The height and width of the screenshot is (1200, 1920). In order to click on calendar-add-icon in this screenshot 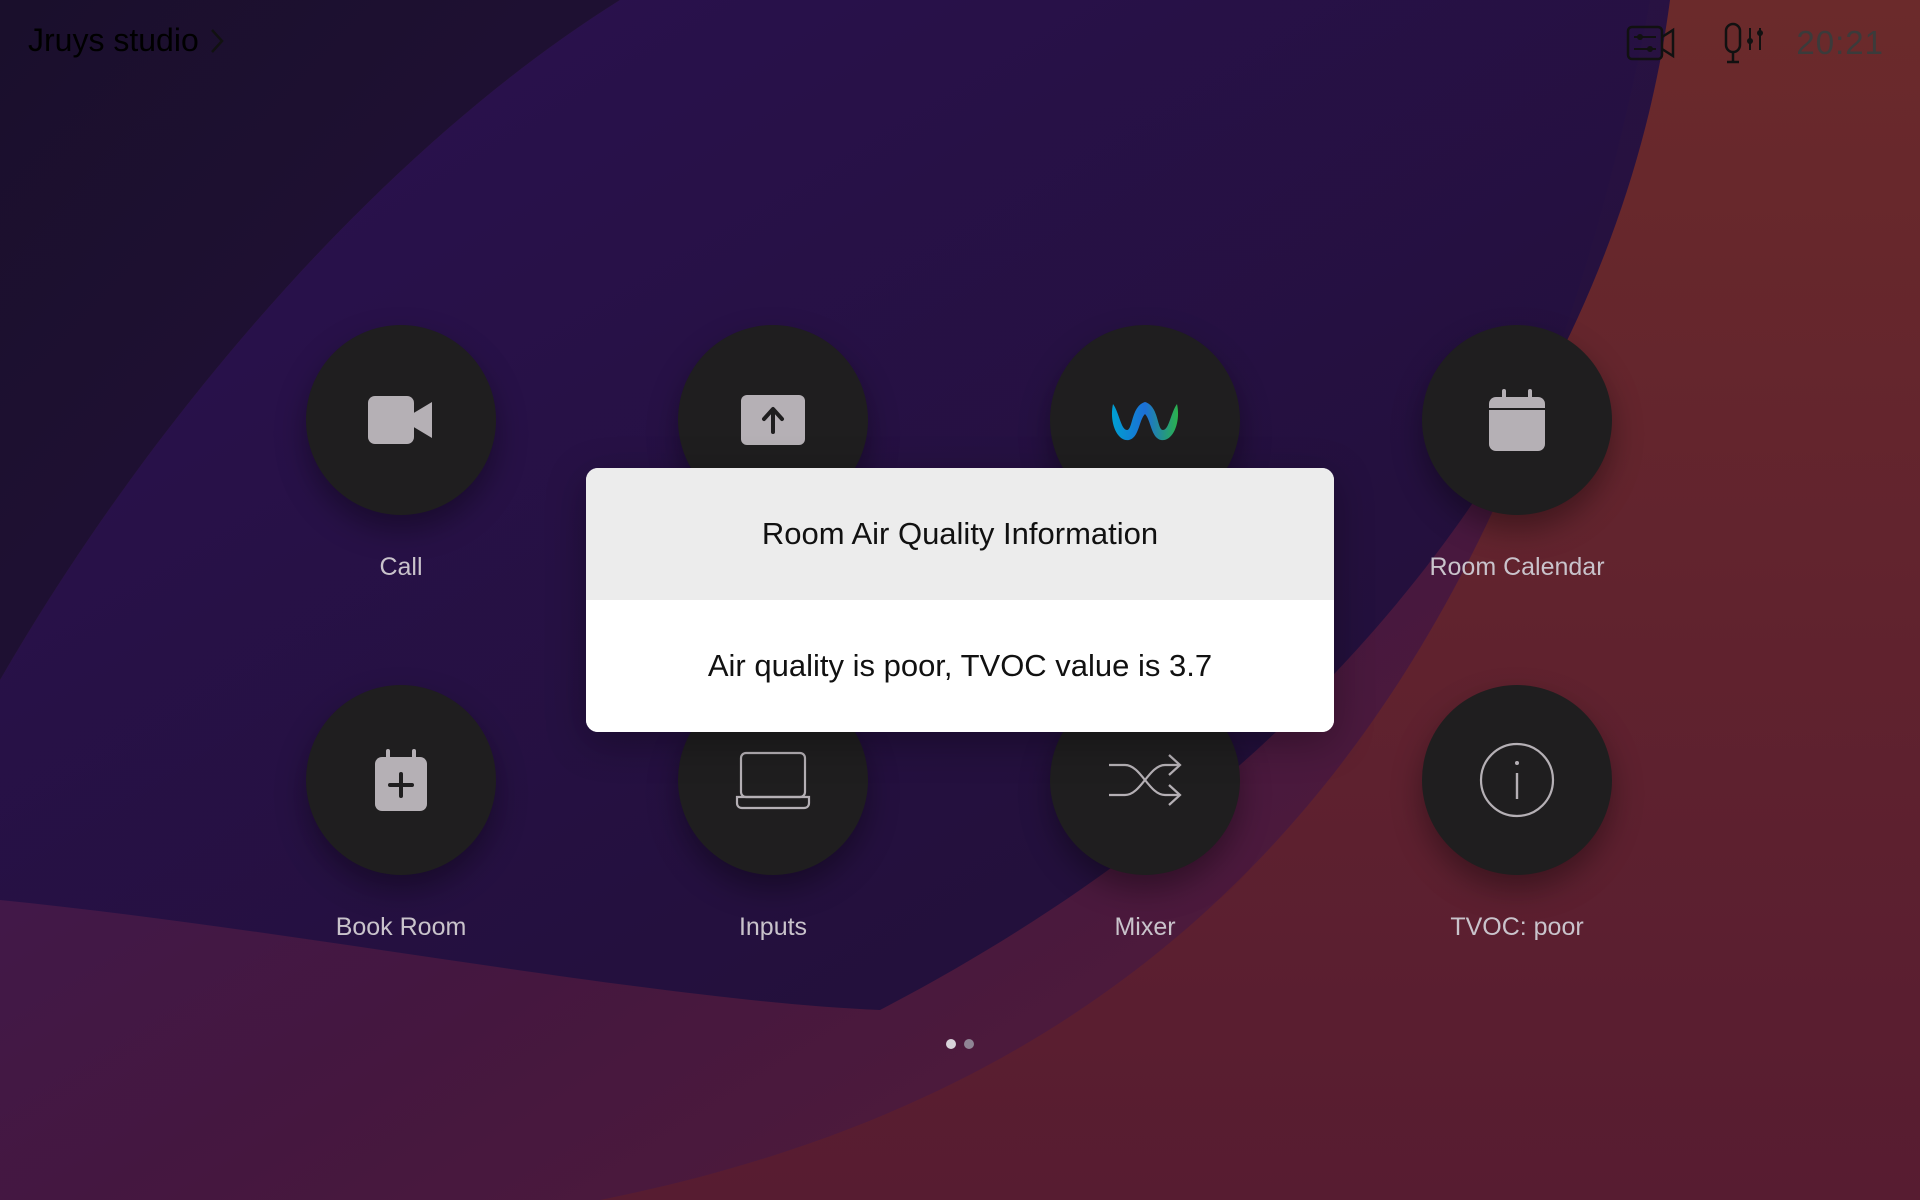, I will do `click(401, 780)`.